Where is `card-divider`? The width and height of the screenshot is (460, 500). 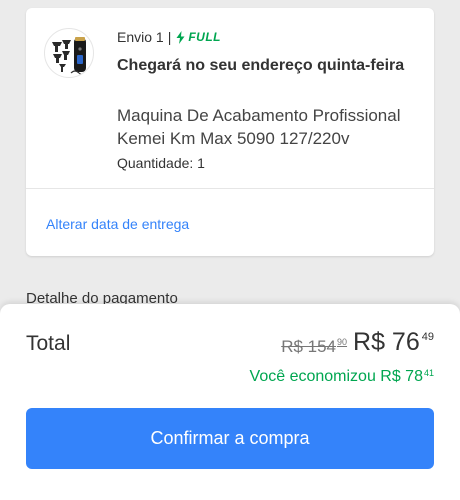
card-divider is located at coordinates (230, 188).